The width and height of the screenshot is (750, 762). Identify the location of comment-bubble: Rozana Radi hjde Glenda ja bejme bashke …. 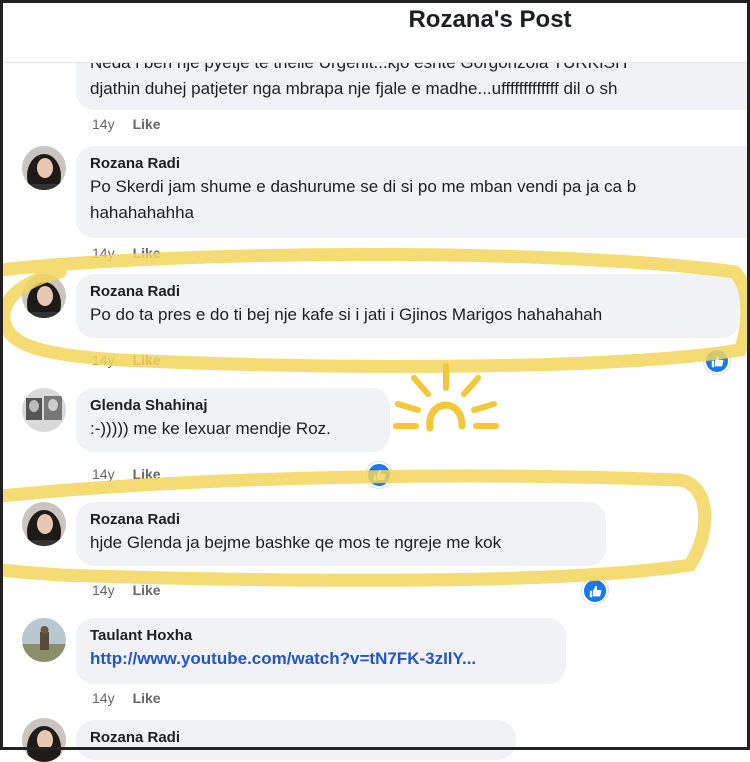
(341, 534).